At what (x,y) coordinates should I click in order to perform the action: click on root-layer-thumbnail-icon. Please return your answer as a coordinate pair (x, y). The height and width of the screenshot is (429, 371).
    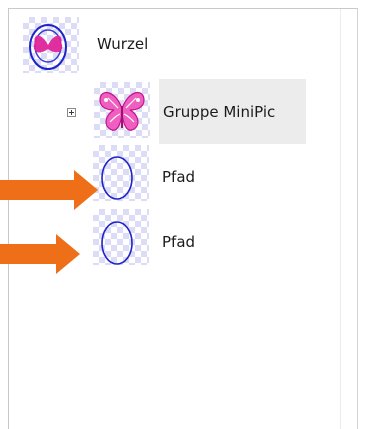
    Looking at the image, I should click on (51, 45).